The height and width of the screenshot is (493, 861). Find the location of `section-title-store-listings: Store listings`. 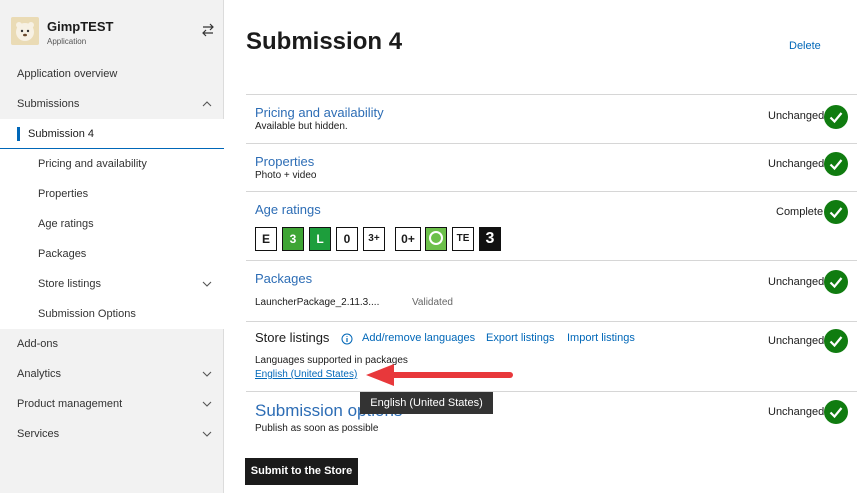

section-title-store-listings: Store listings is located at coordinates (292, 337).